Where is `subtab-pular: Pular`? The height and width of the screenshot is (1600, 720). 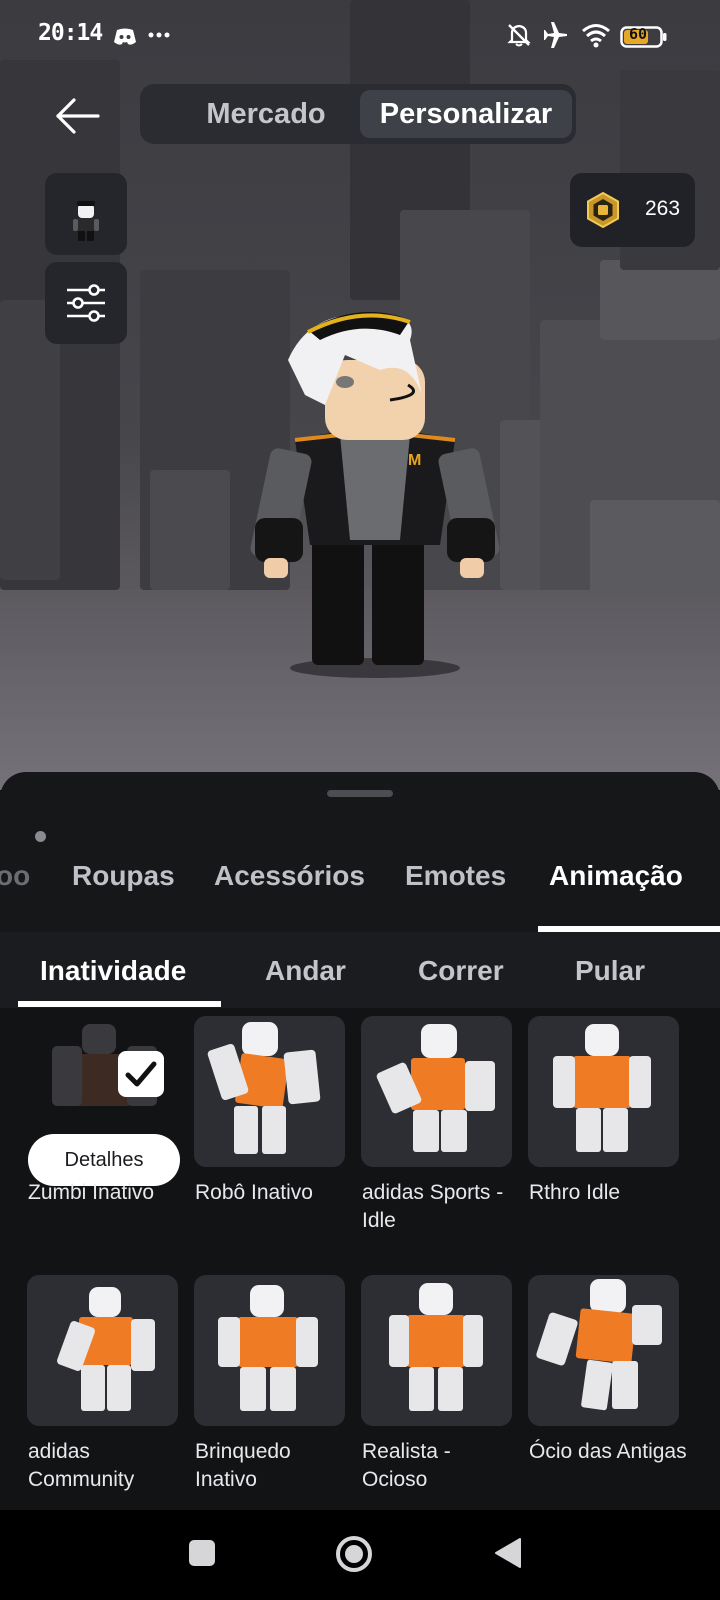 subtab-pular: Pular is located at coordinates (610, 971).